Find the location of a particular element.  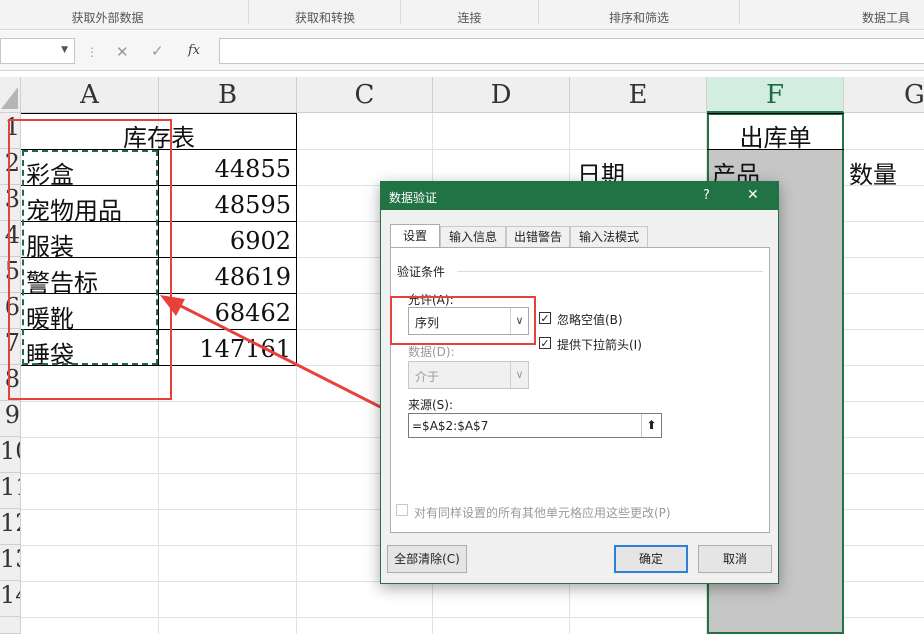

section-divider is located at coordinates (610, 271).